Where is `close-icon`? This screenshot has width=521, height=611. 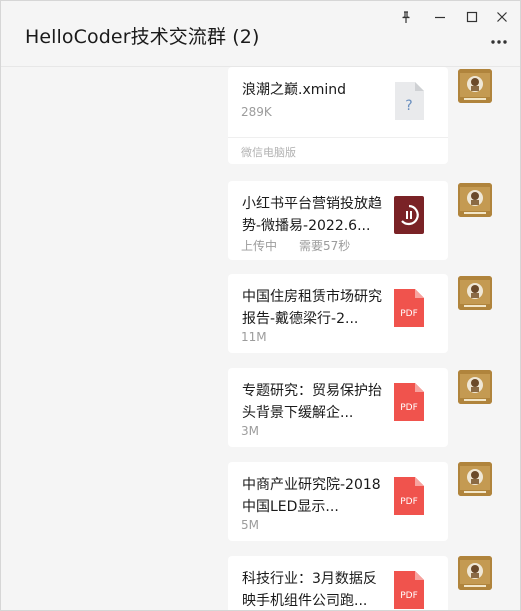 close-icon is located at coordinates (502, 17).